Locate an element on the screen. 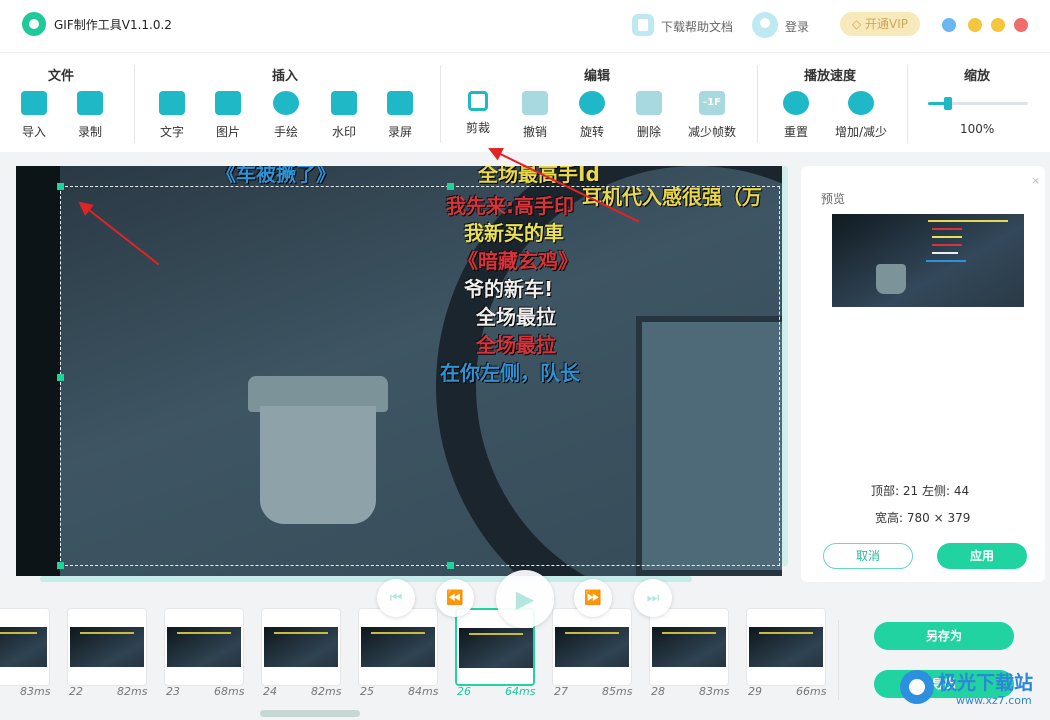 The width and height of the screenshot is (1050, 720). preview-image is located at coordinates (928, 260).